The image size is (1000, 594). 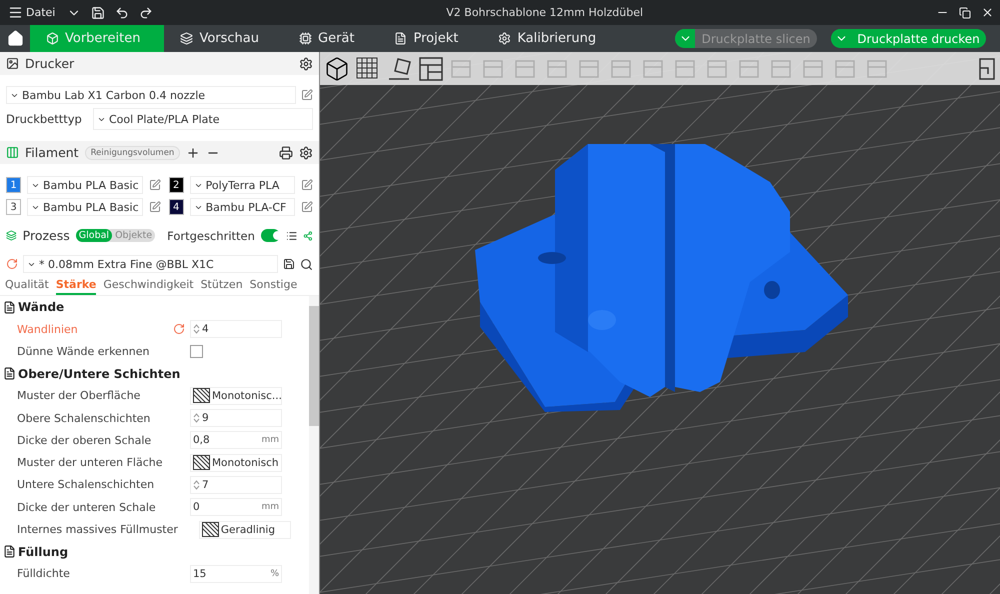 What do you see at coordinates (305, 38) in the screenshot?
I see `chip-icon` at bounding box center [305, 38].